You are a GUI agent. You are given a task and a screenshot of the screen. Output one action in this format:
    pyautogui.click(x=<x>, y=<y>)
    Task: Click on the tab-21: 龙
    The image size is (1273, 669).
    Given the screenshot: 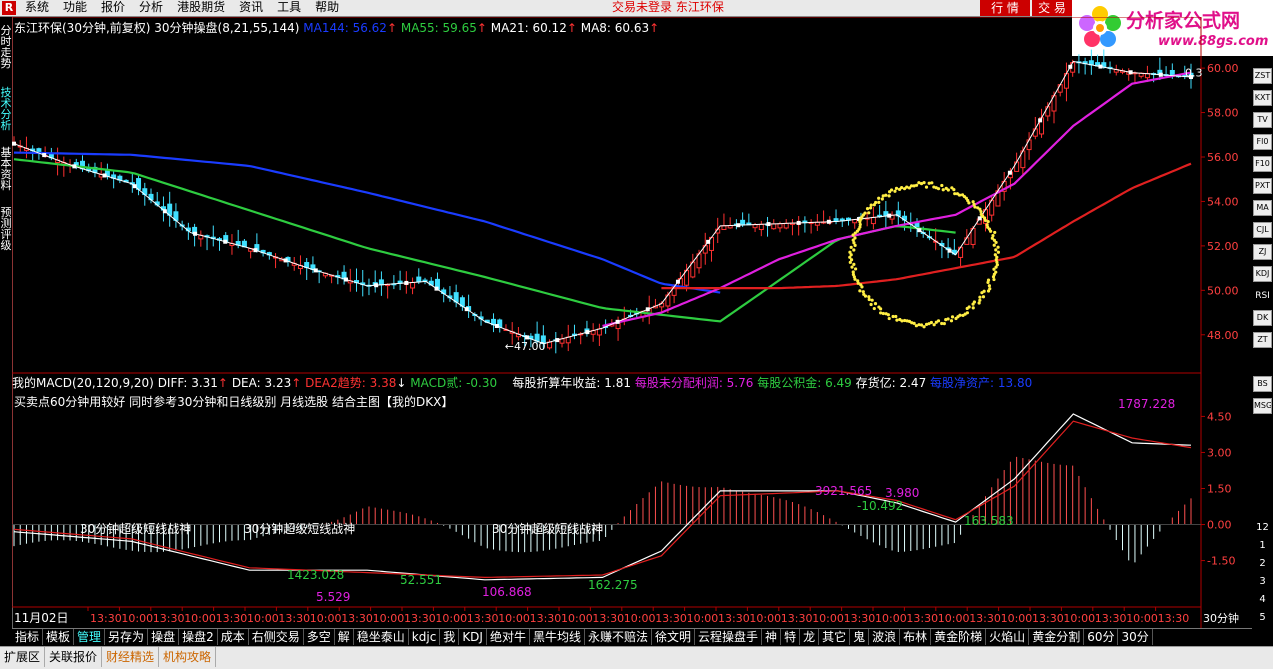 What is the action you would take?
    pyautogui.click(x=810, y=637)
    